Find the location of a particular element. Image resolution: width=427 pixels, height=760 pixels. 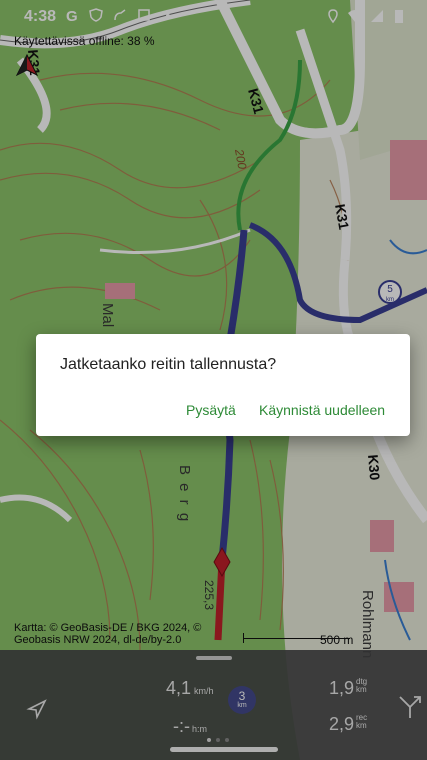

stop-button: Pysäytä is located at coordinates (211, 410).